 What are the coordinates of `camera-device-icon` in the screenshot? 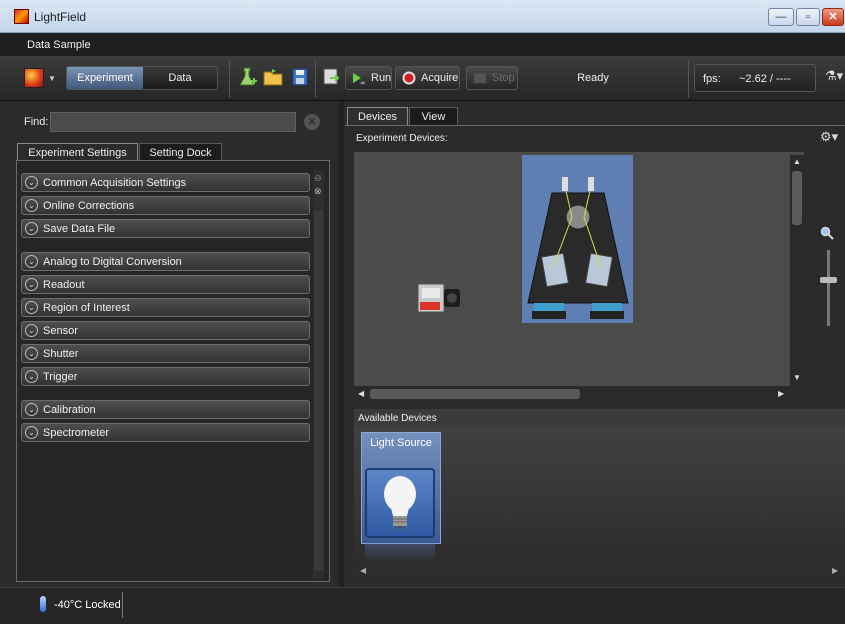 It's located at (439, 299).